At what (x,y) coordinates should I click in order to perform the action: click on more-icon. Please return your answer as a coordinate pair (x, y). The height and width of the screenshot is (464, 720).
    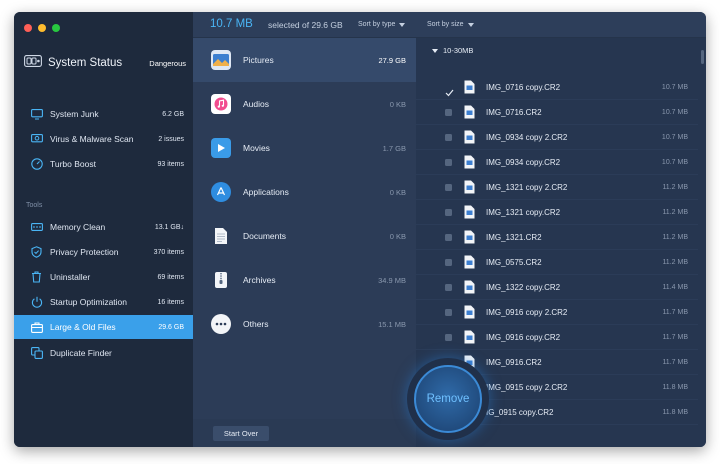
    Looking at the image, I should click on (221, 324).